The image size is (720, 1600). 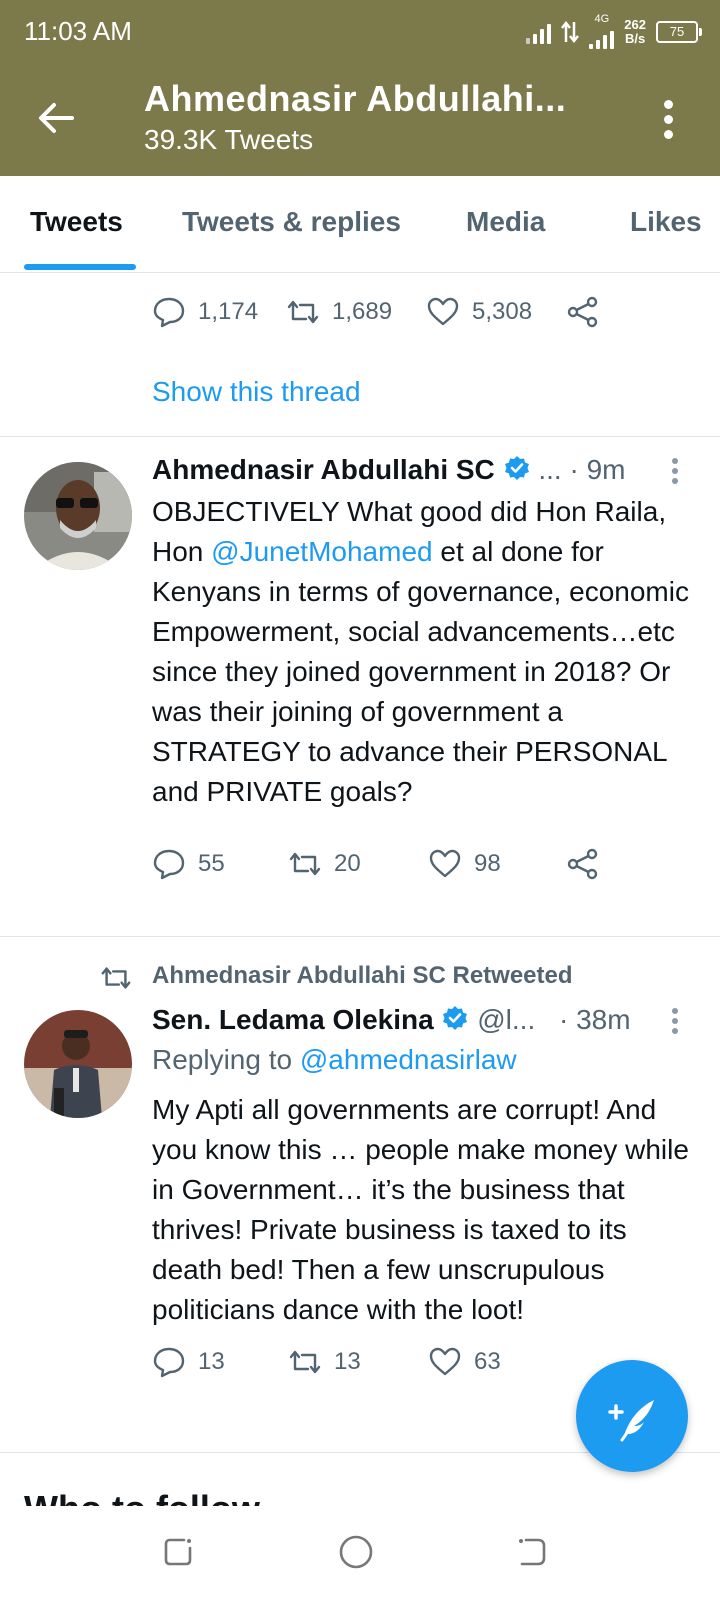 I want to click on compose-tweet-button, so click(x=632, y=1416).